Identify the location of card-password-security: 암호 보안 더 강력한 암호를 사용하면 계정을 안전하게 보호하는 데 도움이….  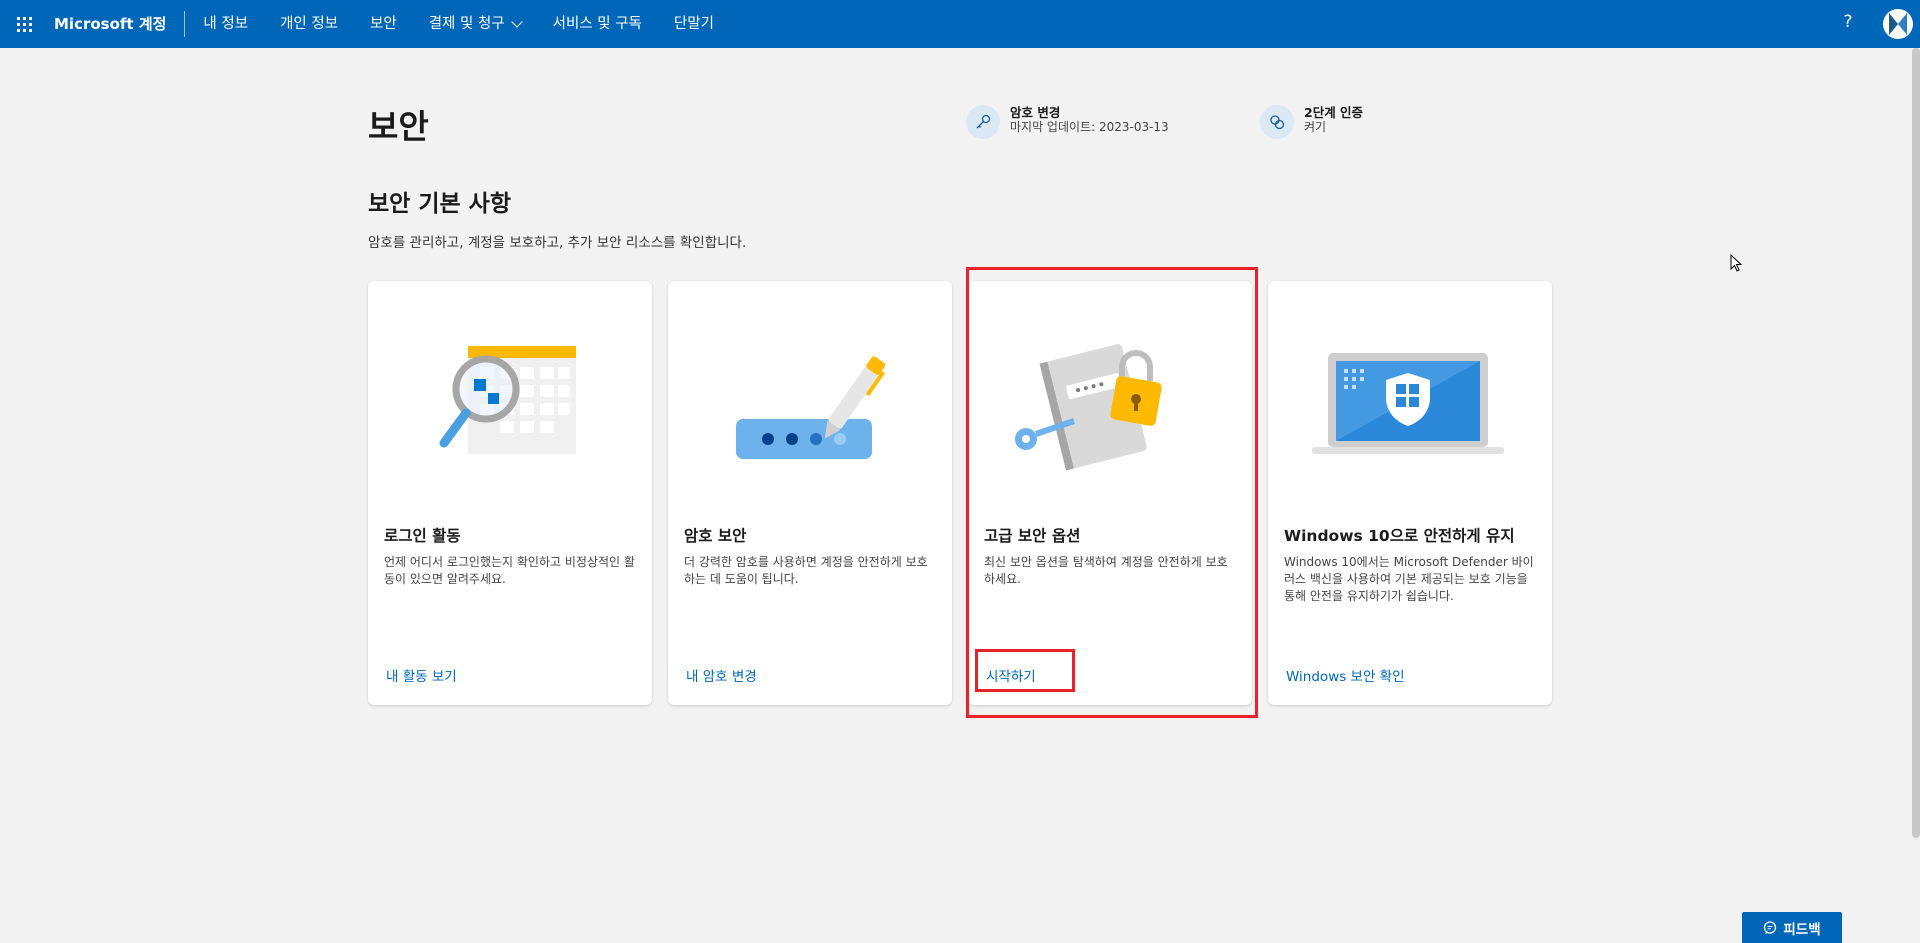
(810, 493).